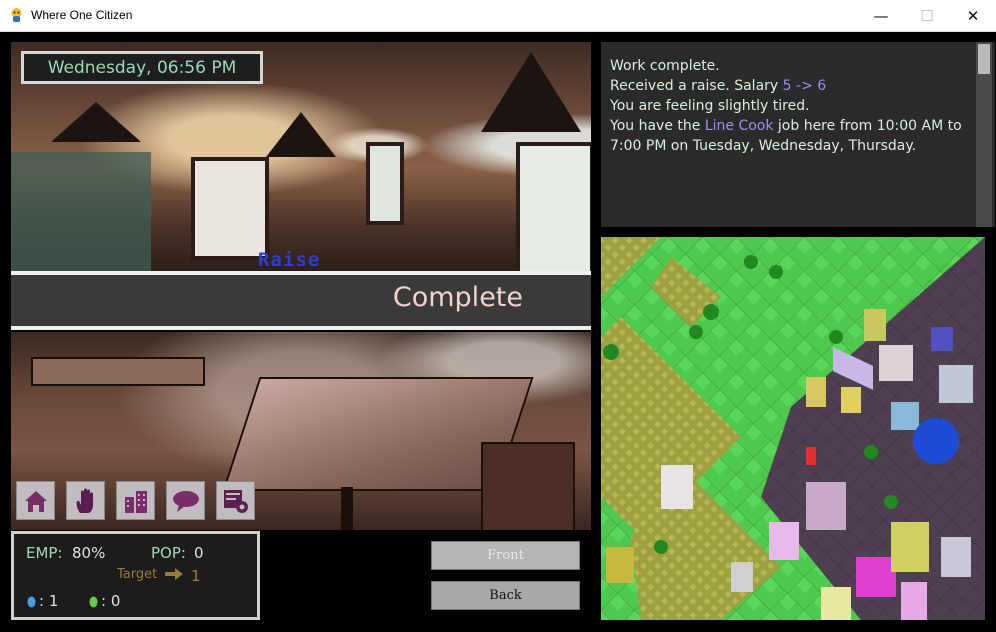 This screenshot has height=632, width=996. I want to click on work-button, so click(85, 500).